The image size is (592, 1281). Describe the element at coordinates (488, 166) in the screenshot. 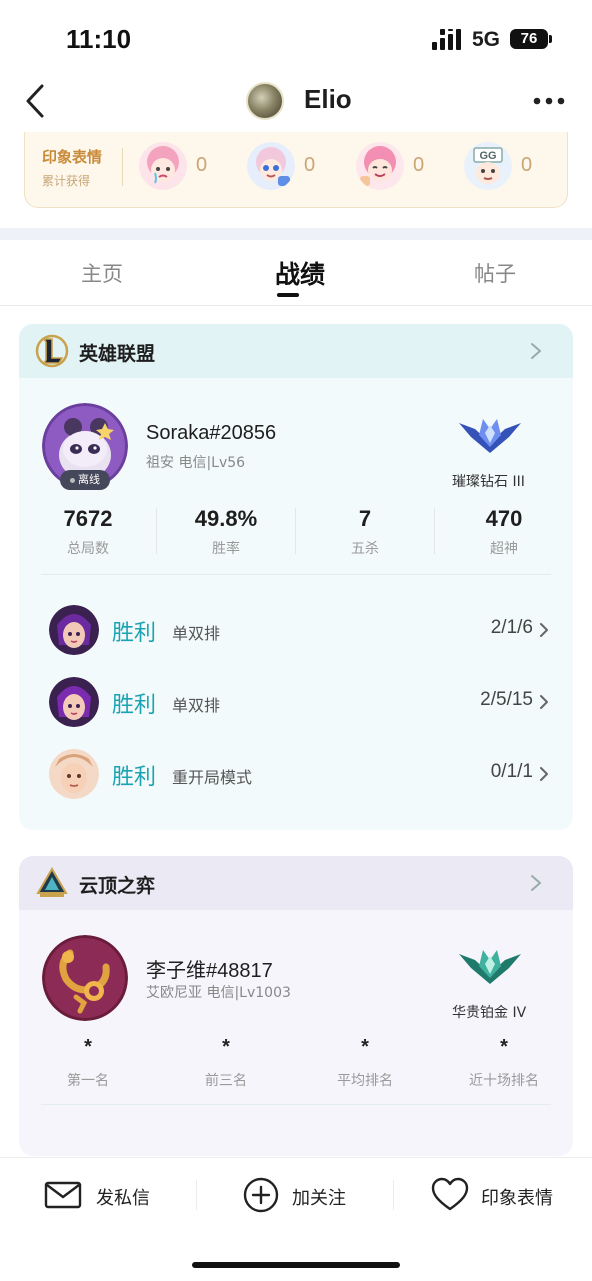

I see `gg-sign-emote-icon: GG` at that location.